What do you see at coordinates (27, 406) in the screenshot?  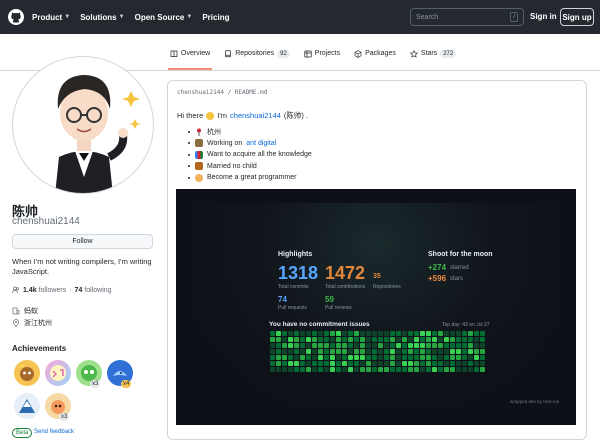 I see `arctic-code-vault-badge` at bounding box center [27, 406].